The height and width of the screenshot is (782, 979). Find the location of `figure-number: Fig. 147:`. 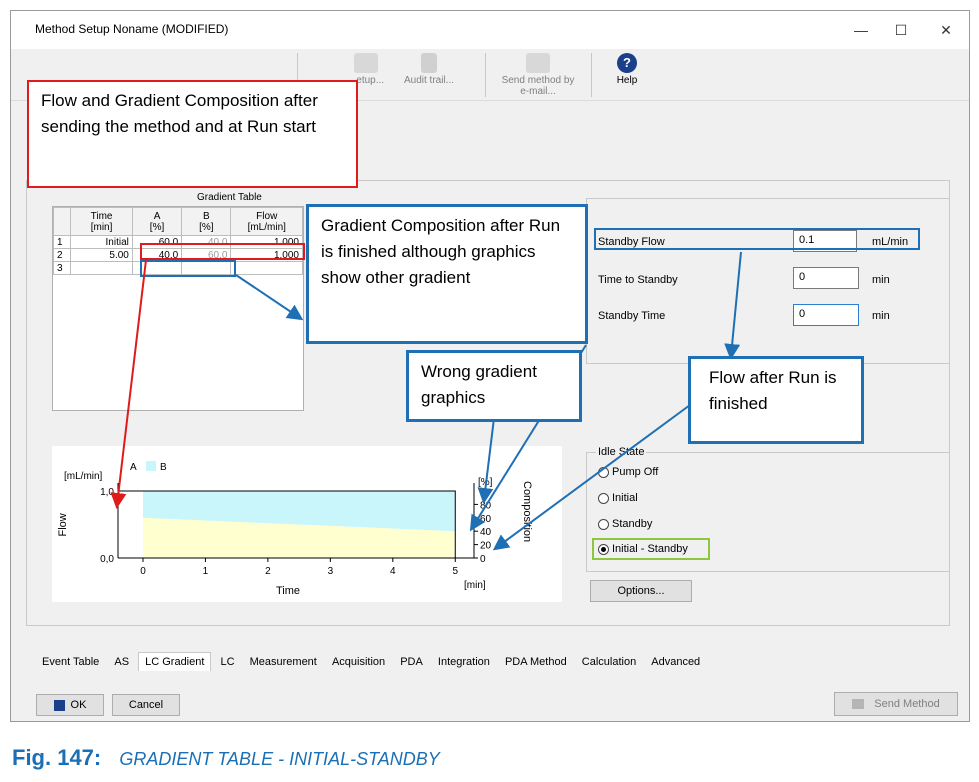

figure-number: Fig. 147: is located at coordinates (57, 757).